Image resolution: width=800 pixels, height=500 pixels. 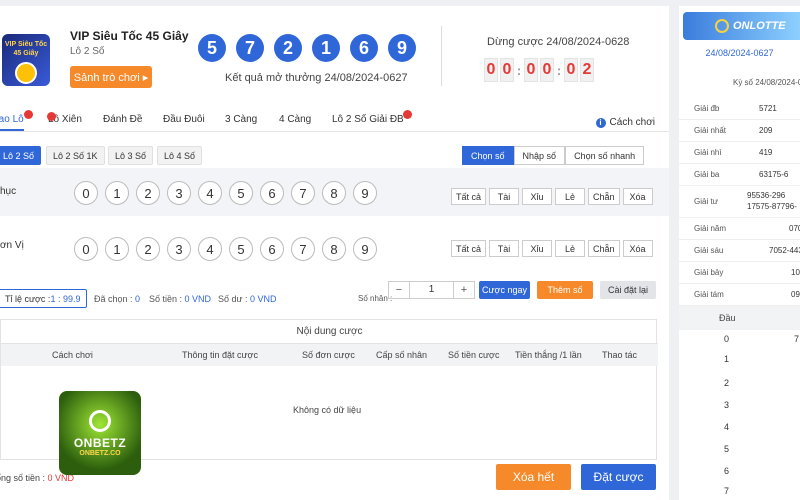 What do you see at coordinates (28, 298) in the screenshot?
I see `odds-label: Tỉ lệ cược :` at bounding box center [28, 298].